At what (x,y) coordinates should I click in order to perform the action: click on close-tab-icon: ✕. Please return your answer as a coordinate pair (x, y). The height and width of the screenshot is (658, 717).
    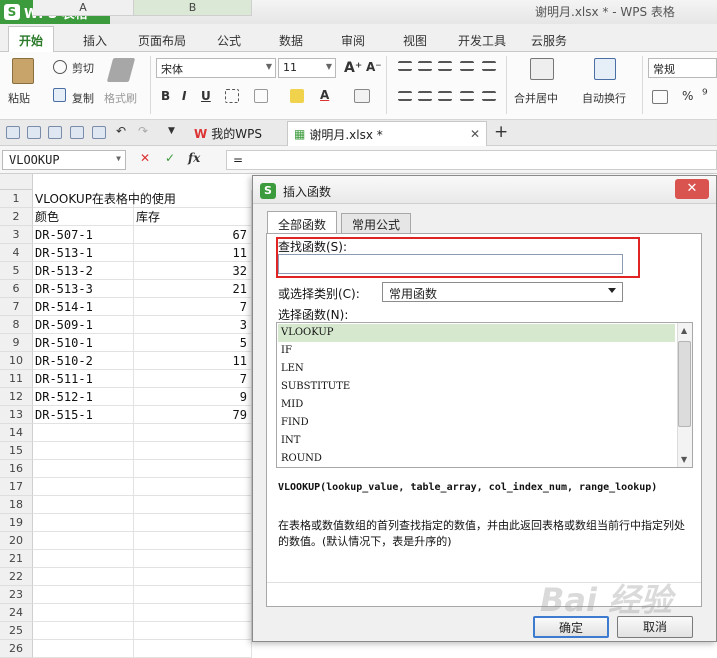
    Looking at the image, I should click on (475, 134).